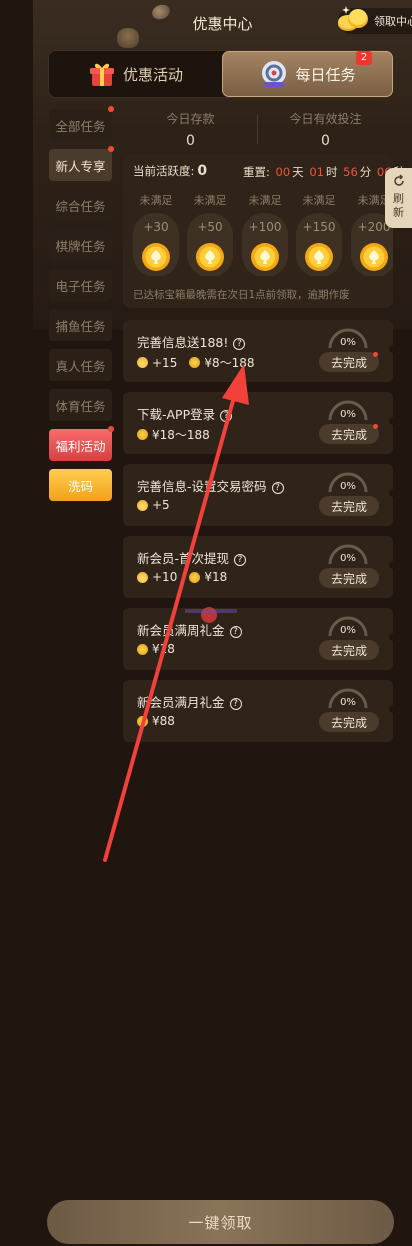 This screenshot has height=1246, width=412. Describe the element at coordinates (185, 413) in the screenshot. I see `task-name: 下载-APP登录?` at that location.